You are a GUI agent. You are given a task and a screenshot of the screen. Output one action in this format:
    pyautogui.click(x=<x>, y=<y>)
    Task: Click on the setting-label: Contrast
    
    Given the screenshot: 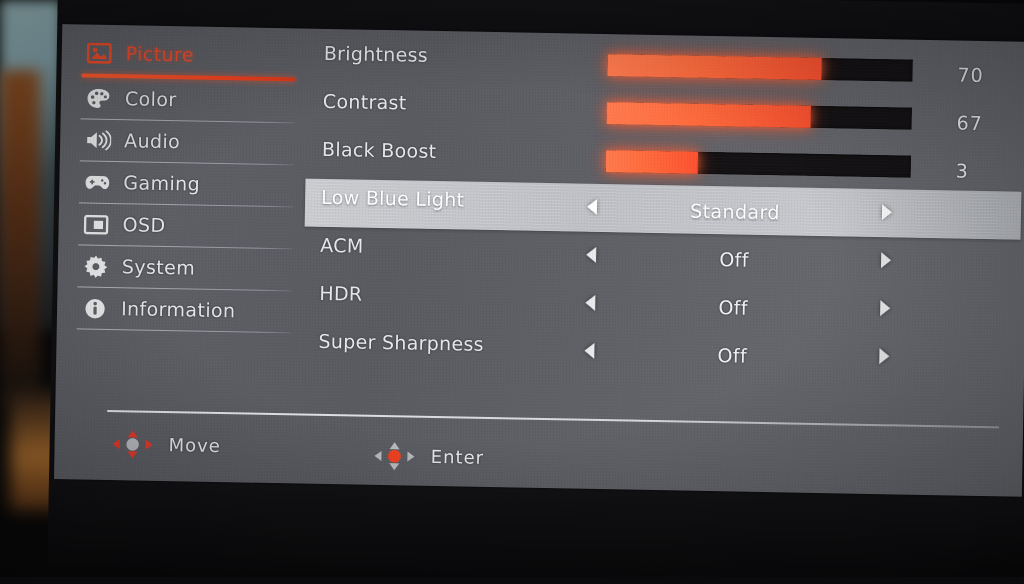 What is the action you would take?
    pyautogui.click(x=364, y=102)
    